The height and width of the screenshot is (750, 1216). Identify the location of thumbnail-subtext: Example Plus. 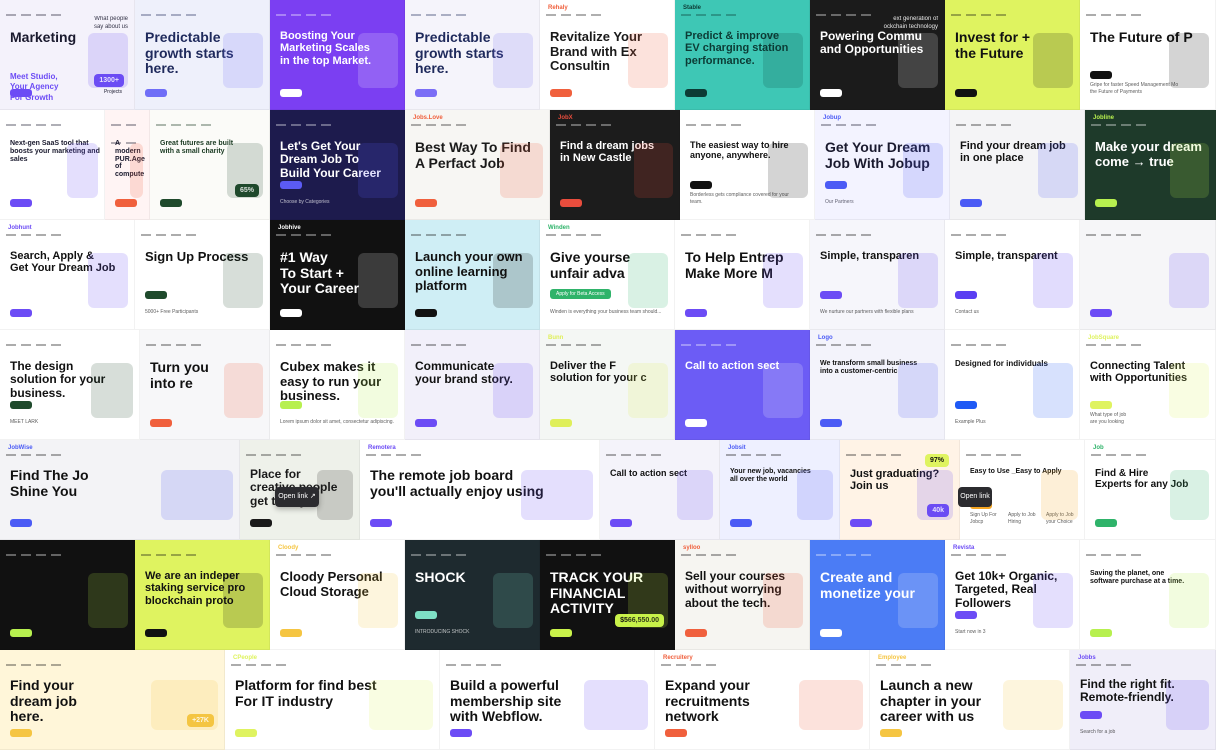
(970, 421).